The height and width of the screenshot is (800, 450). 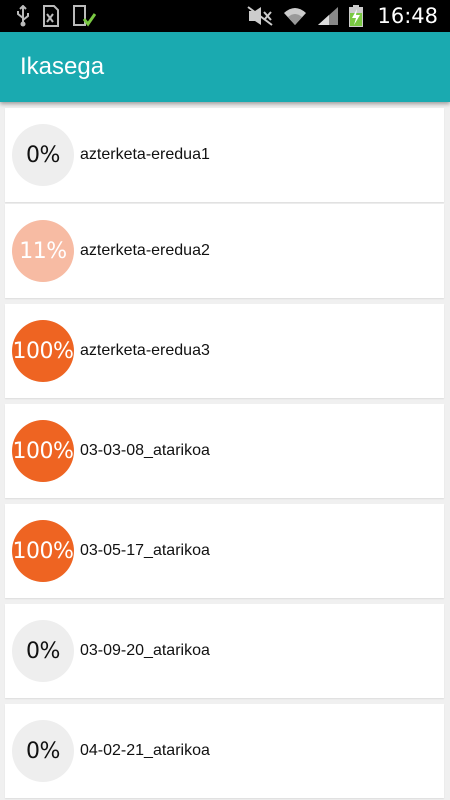 I want to click on signal-icon, so click(x=328, y=16).